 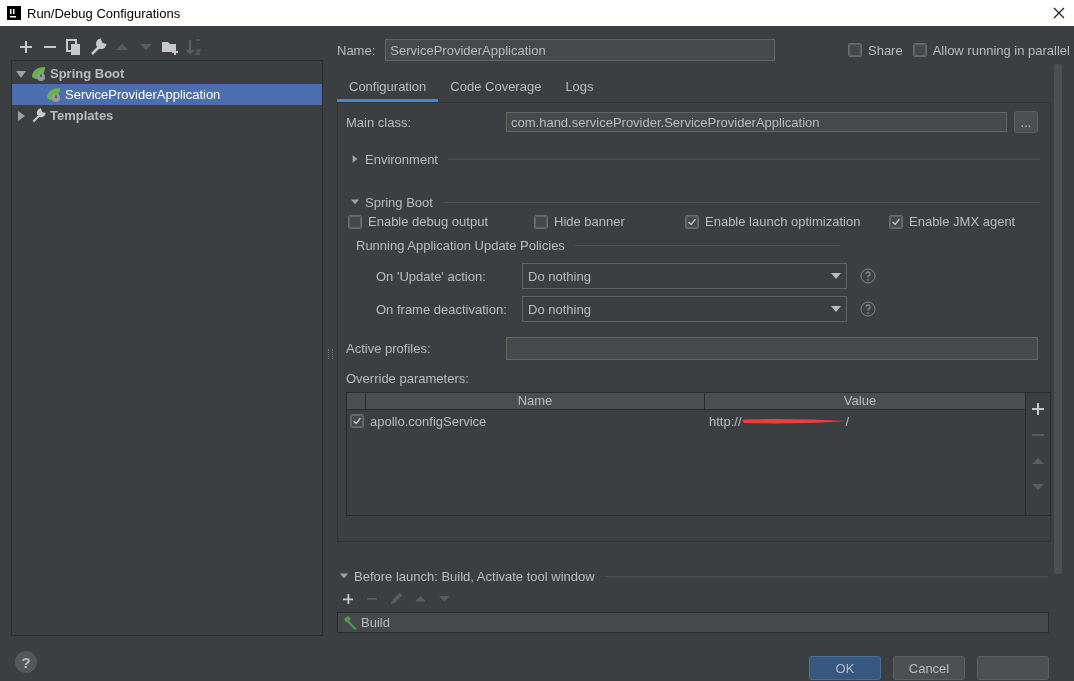 What do you see at coordinates (589, 221) in the screenshot?
I see `checkbox-label: Hide banner` at bounding box center [589, 221].